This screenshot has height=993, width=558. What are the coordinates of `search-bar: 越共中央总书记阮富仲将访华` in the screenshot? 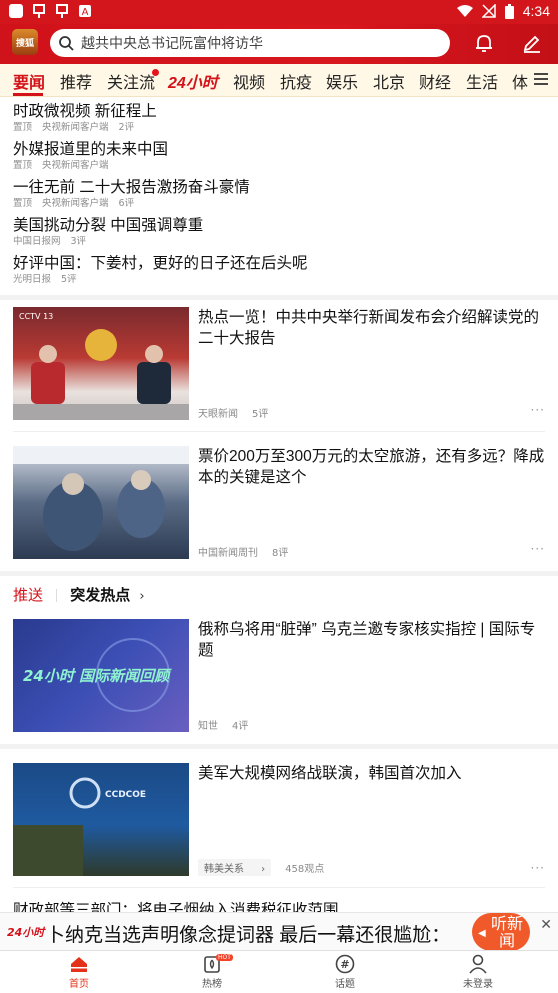 It's located at (250, 43).